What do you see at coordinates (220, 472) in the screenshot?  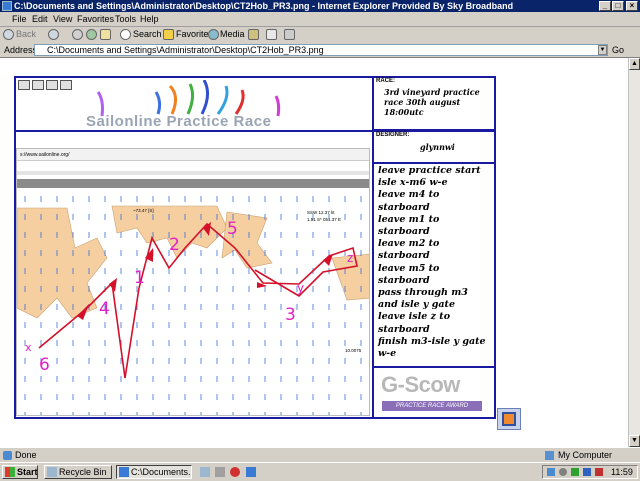 I see `quicklaunch-mail-icon` at bounding box center [220, 472].